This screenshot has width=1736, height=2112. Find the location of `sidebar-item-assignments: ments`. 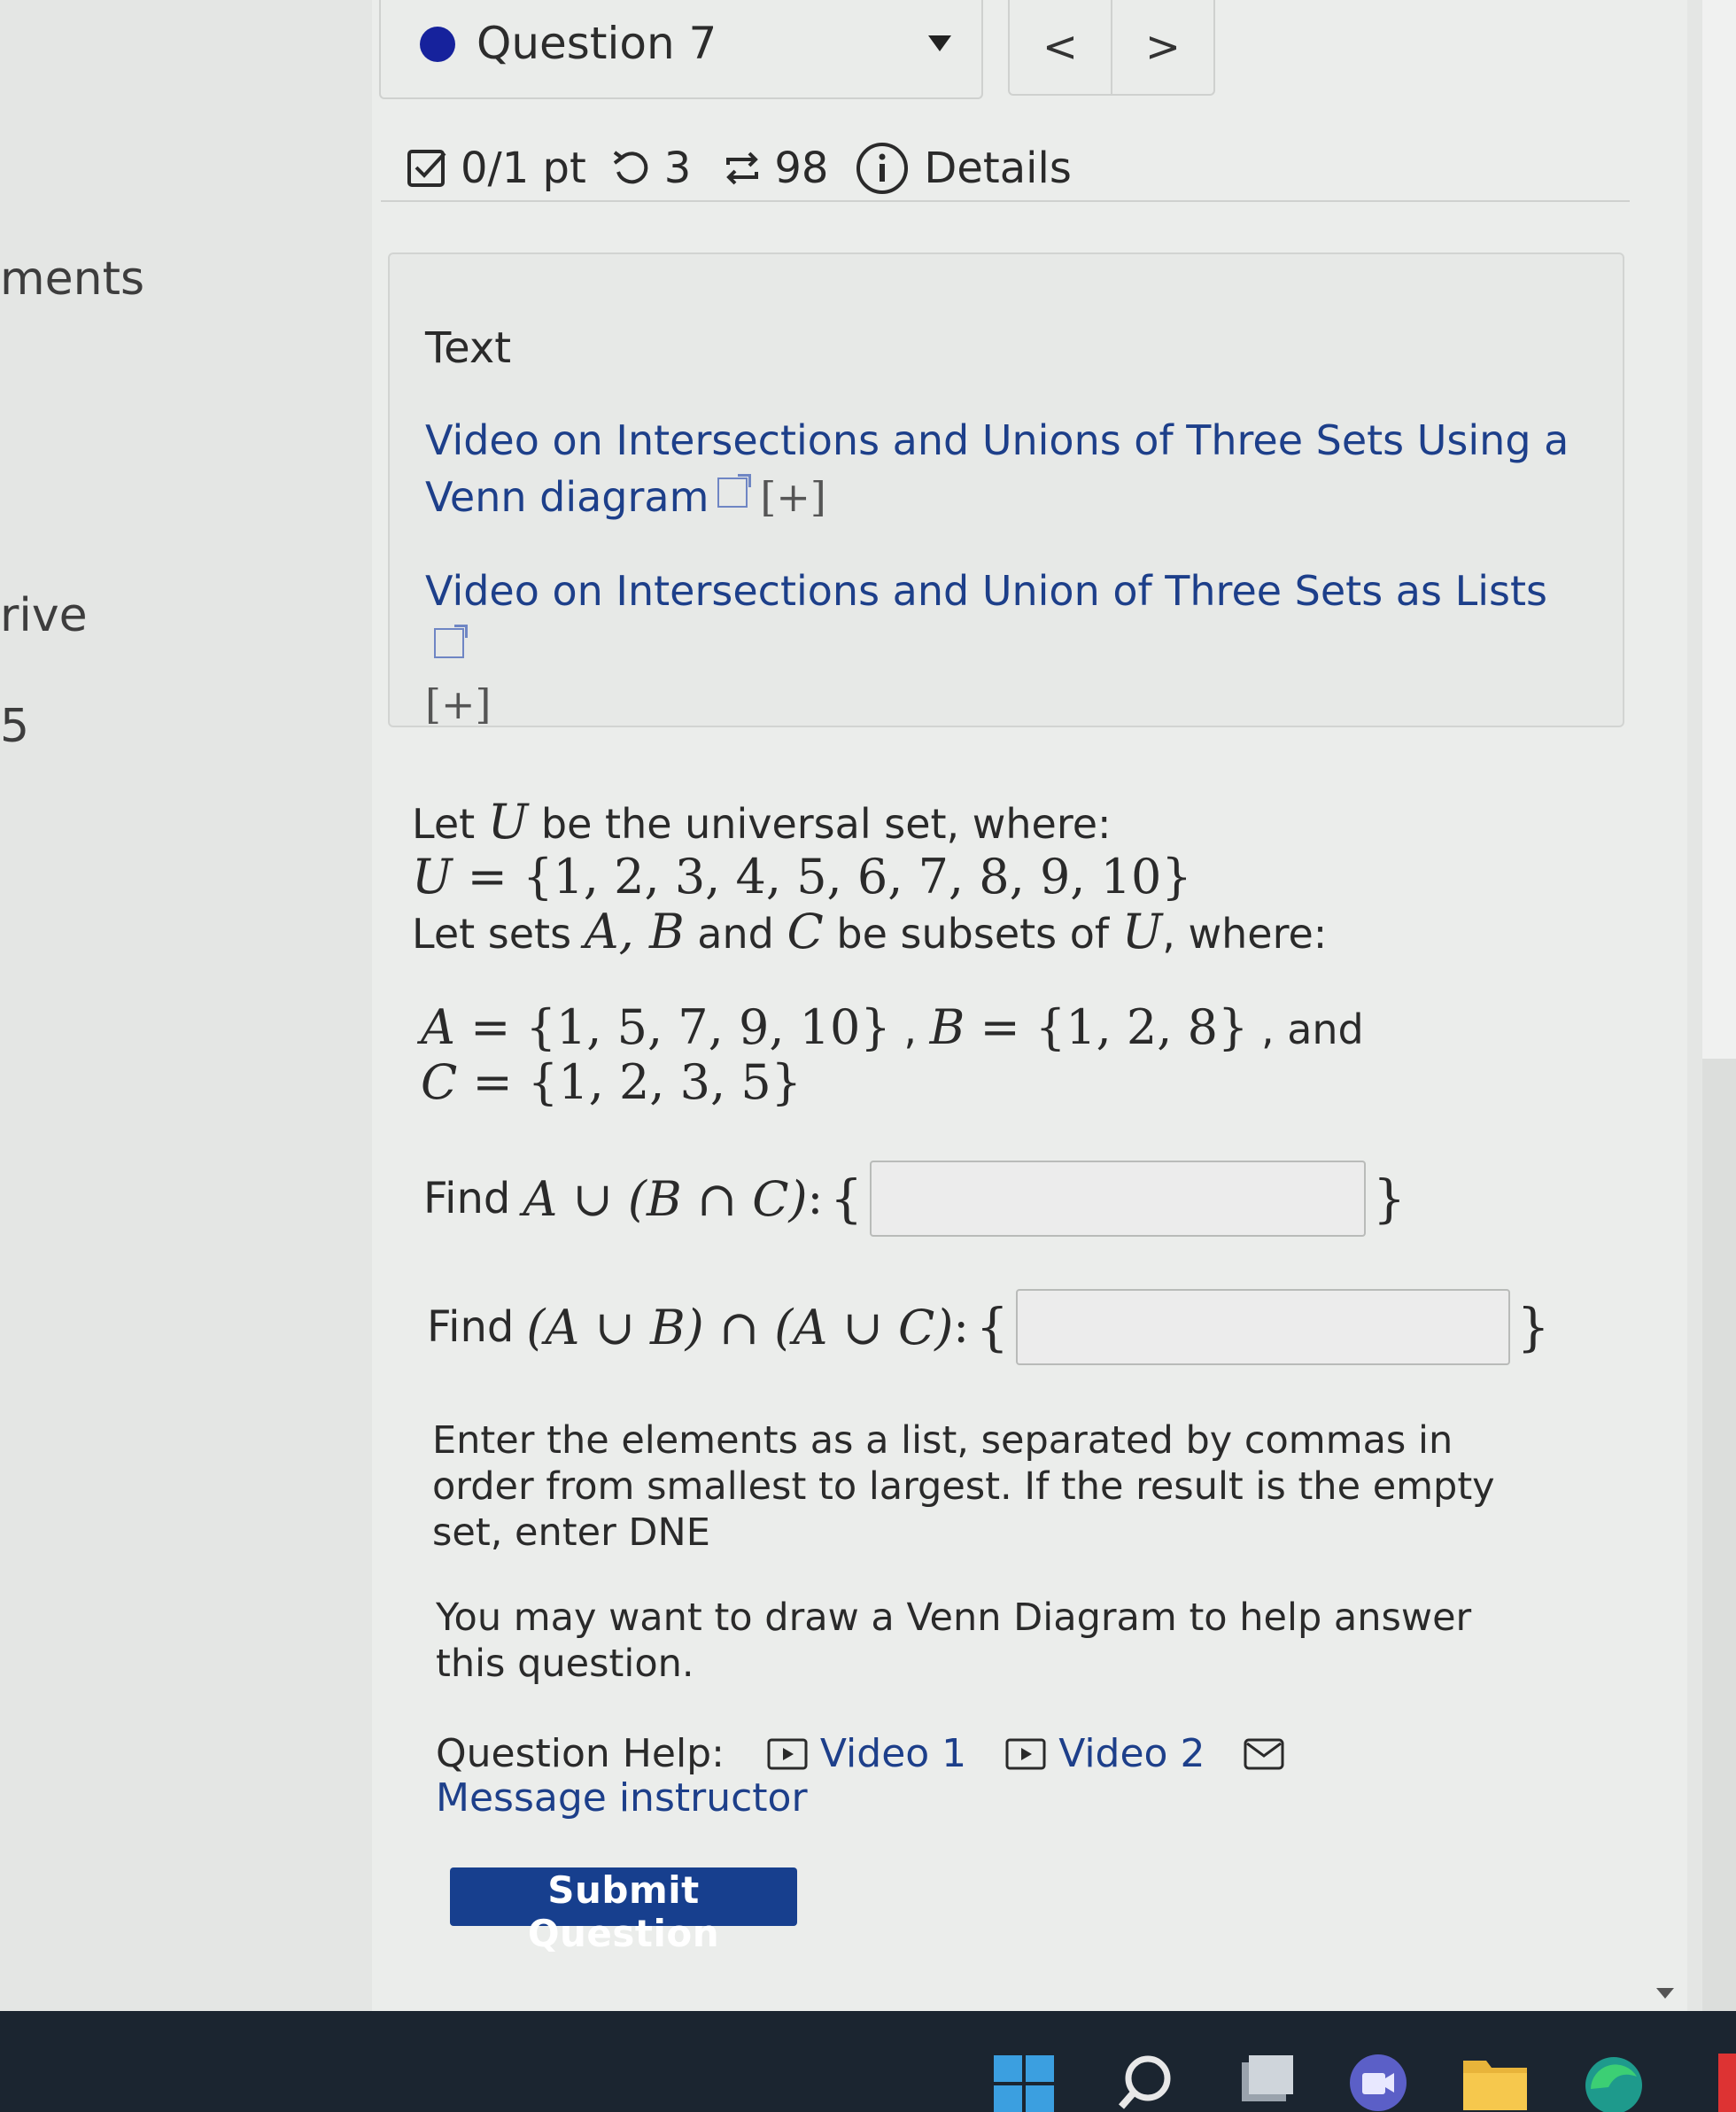

sidebar-item-assignments: ments is located at coordinates (72, 279).